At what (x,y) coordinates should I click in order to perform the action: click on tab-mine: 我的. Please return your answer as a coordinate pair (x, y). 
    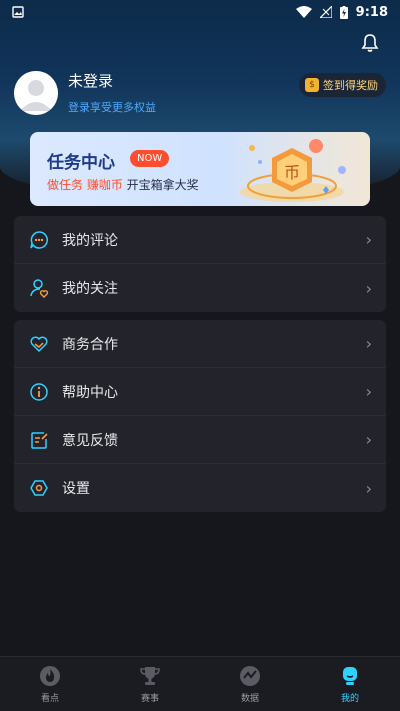
    Looking at the image, I should click on (350, 684).